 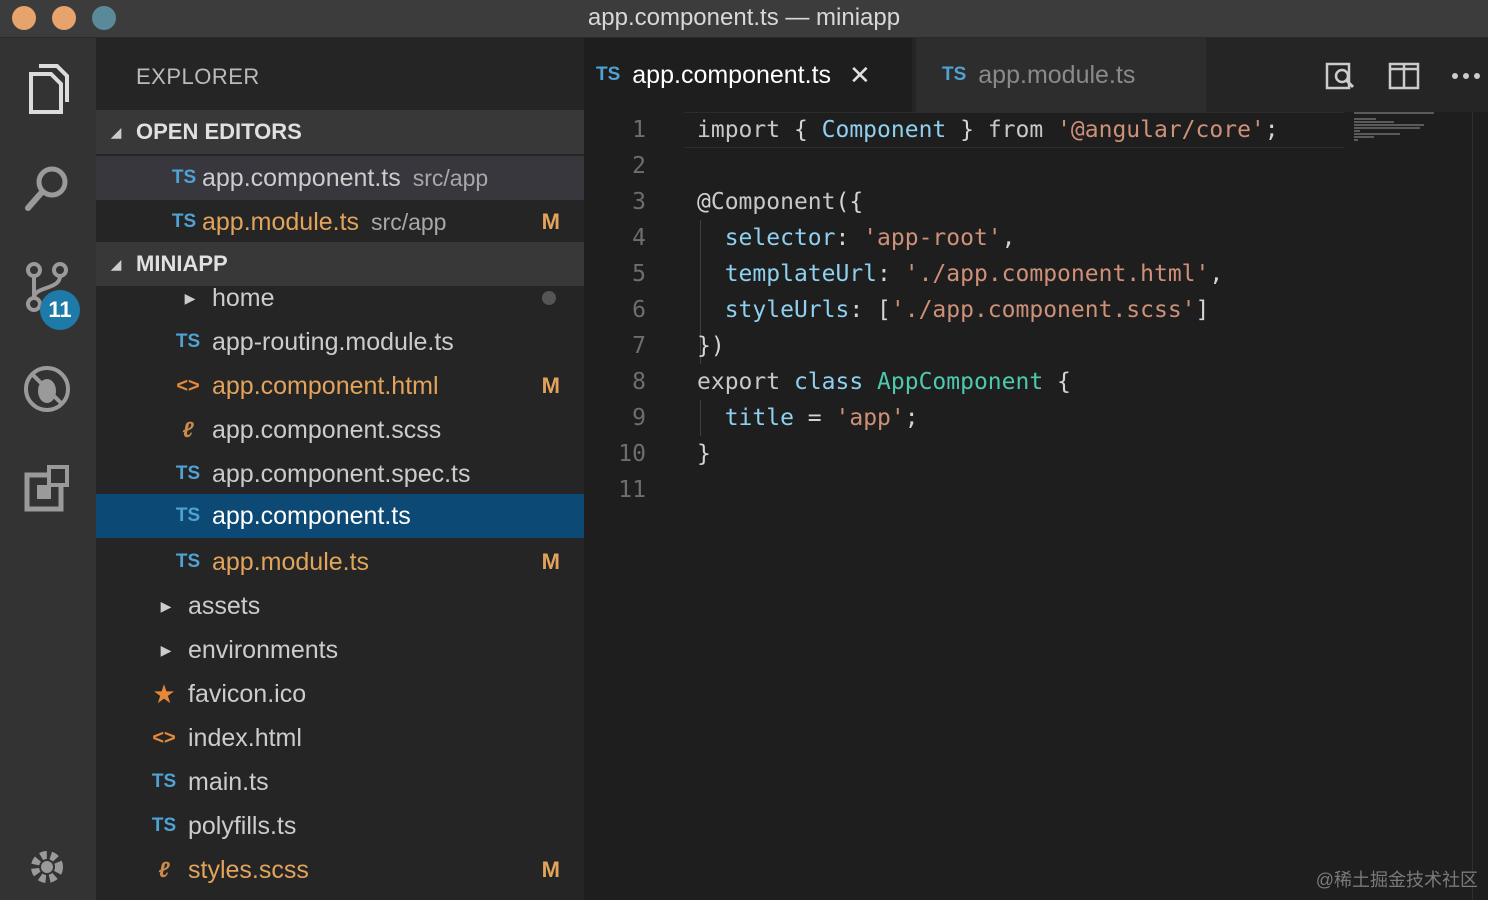 What do you see at coordinates (340, 386) in the screenshot?
I see `file-item: <> app.component.html M` at bounding box center [340, 386].